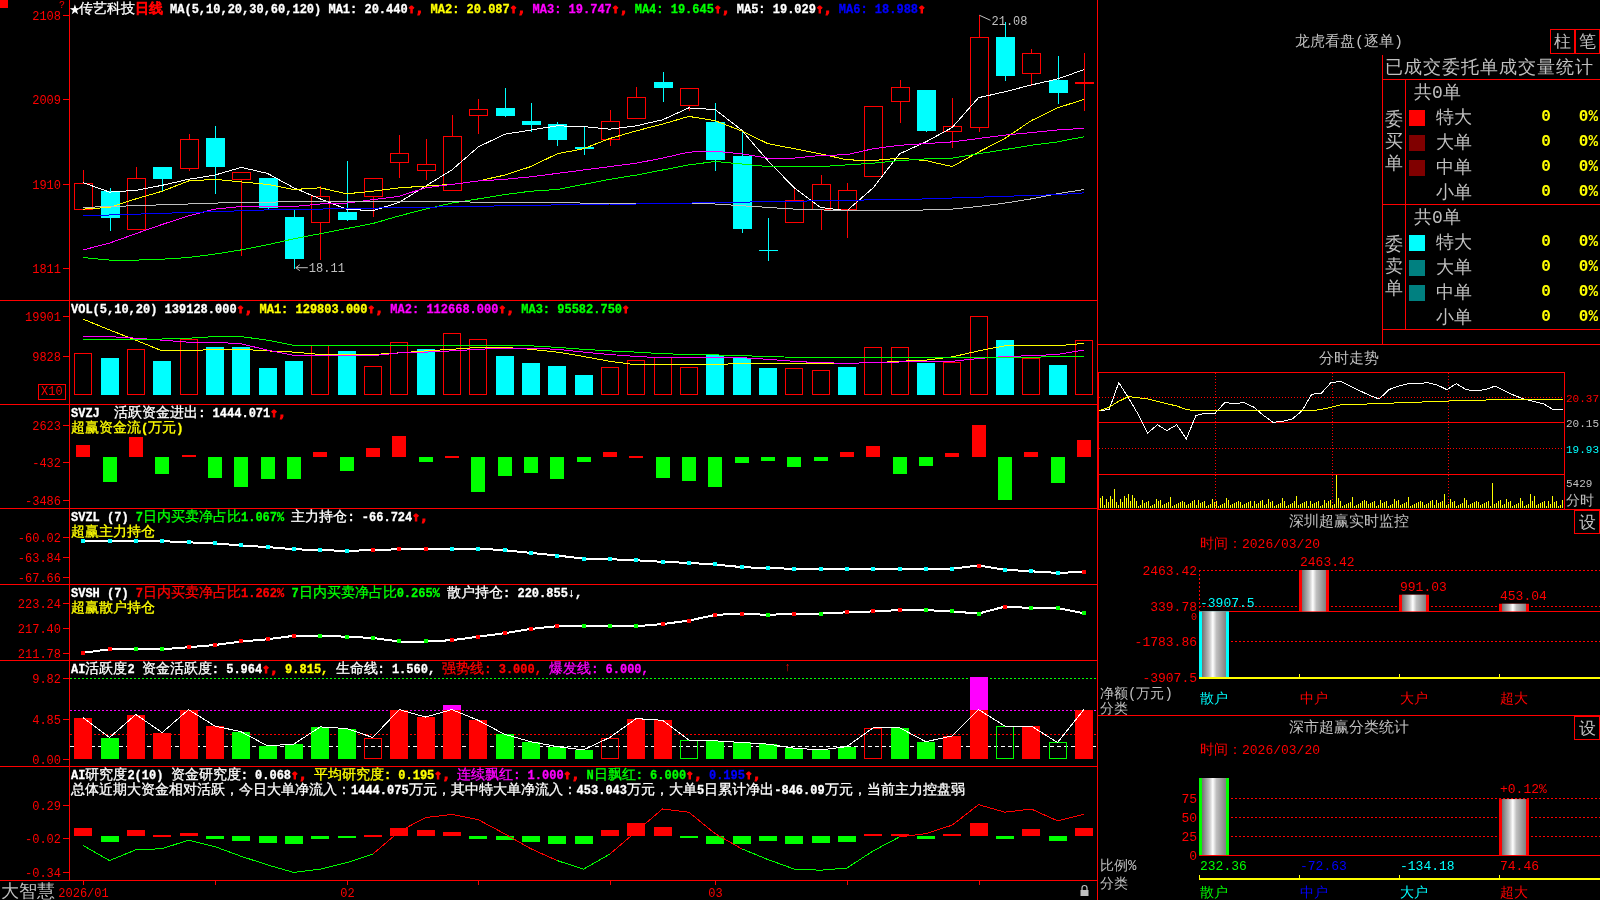 The image size is (1600, 900). Describe the element at coordinates (113, 531) in the screenshot. I see `chart-caption: 超赢主力持仓` at that location.